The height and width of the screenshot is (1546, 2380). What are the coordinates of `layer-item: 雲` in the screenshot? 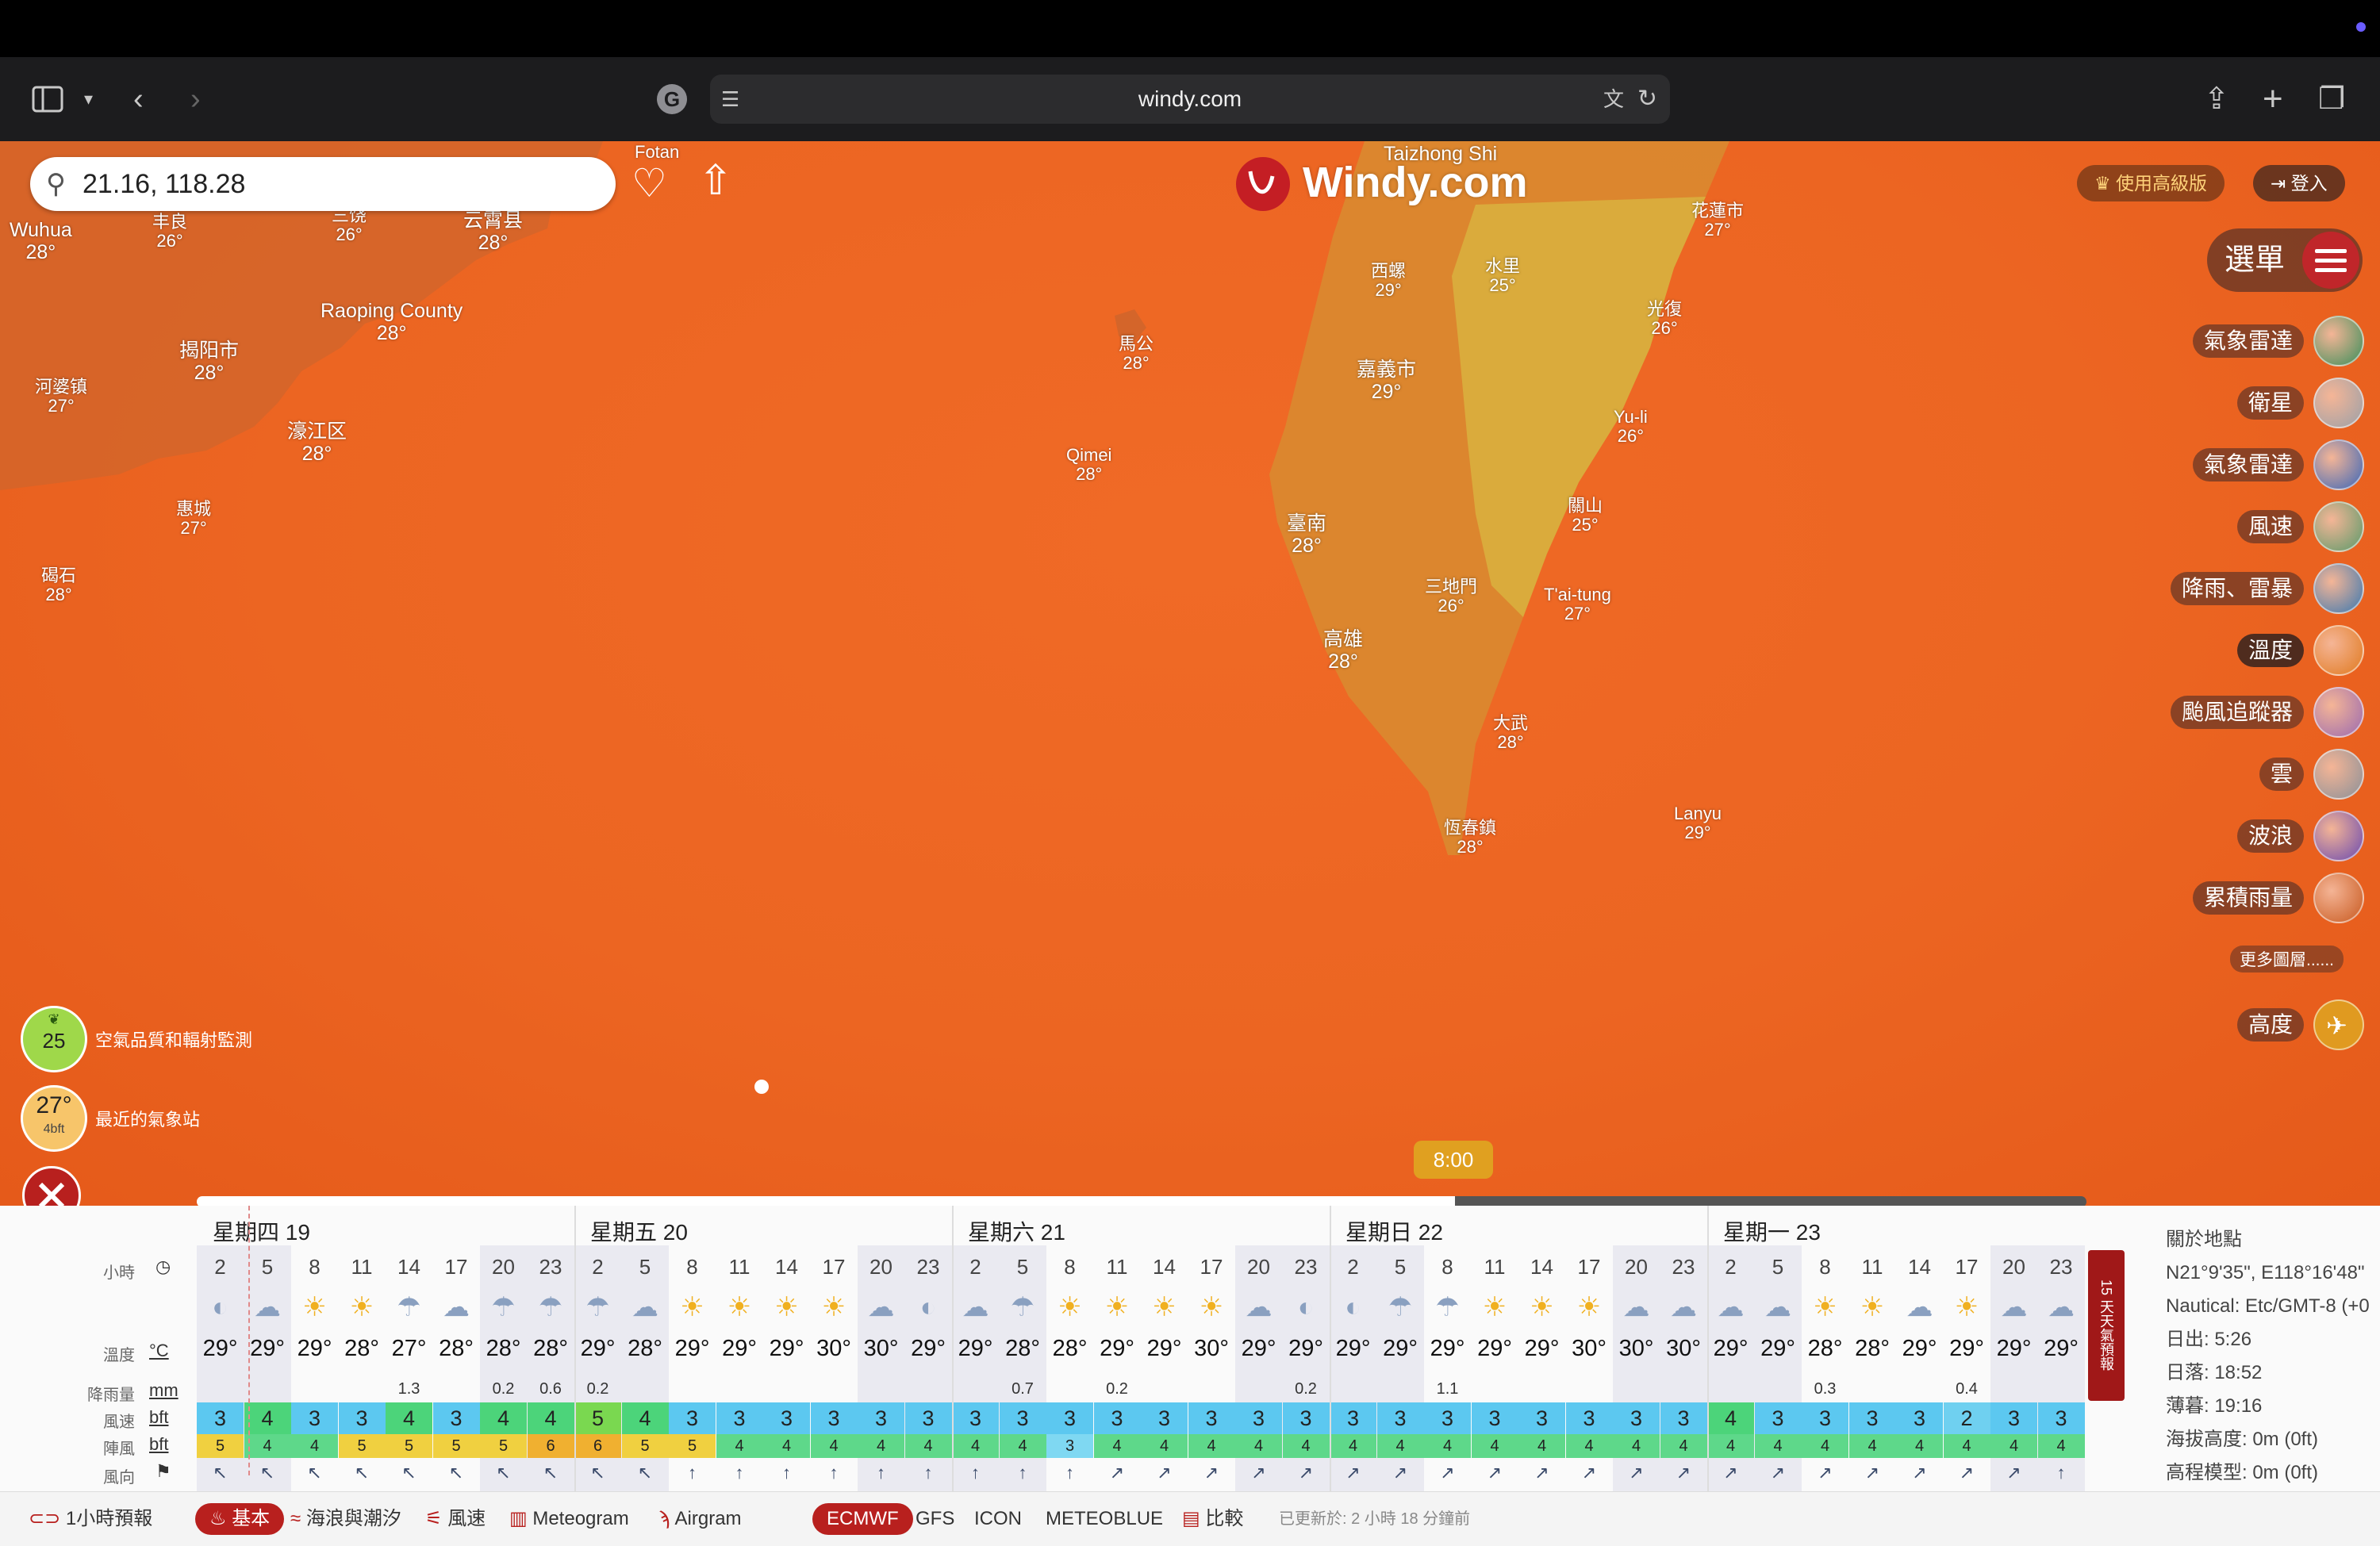 It's located at (2245, 774).